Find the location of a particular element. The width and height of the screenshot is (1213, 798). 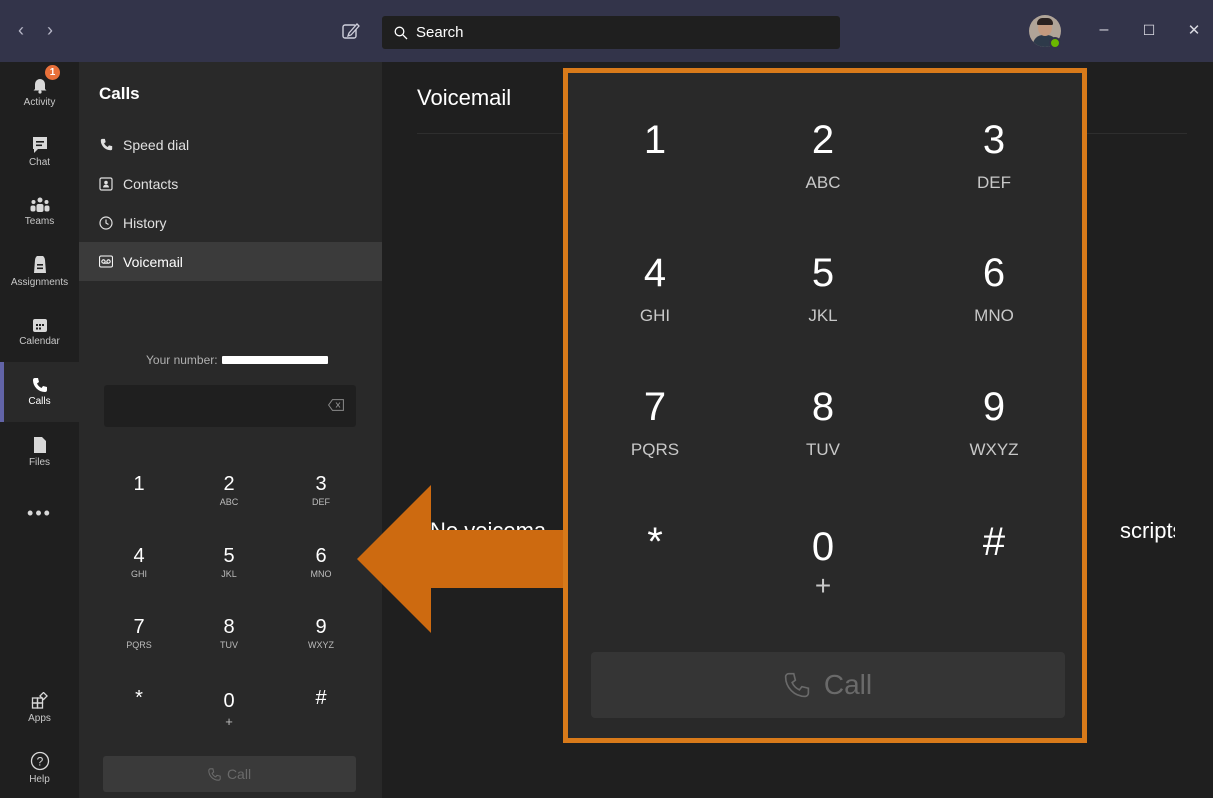

app-apps: Apps is located at coordinates (39, 708).